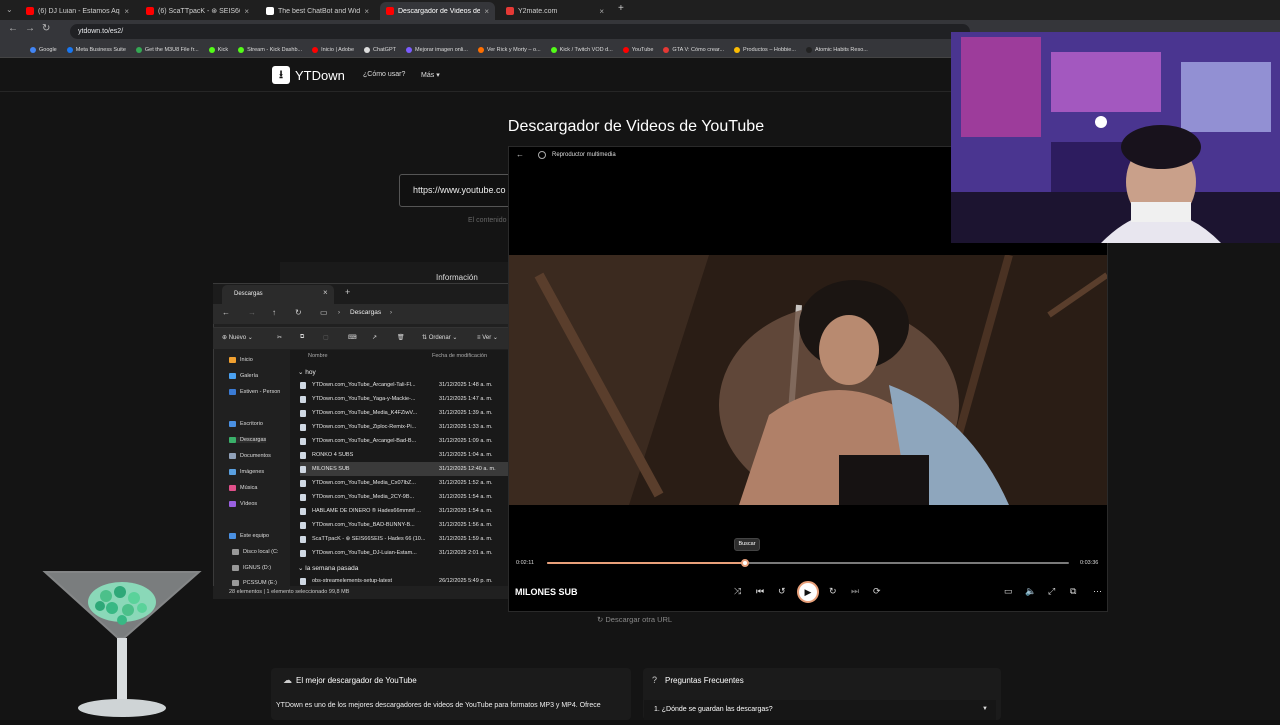 Image resolution: width=1280 pixels, height=725 pixels. I want to click on mini-player-icon: ⧉, so click(1073, 591).